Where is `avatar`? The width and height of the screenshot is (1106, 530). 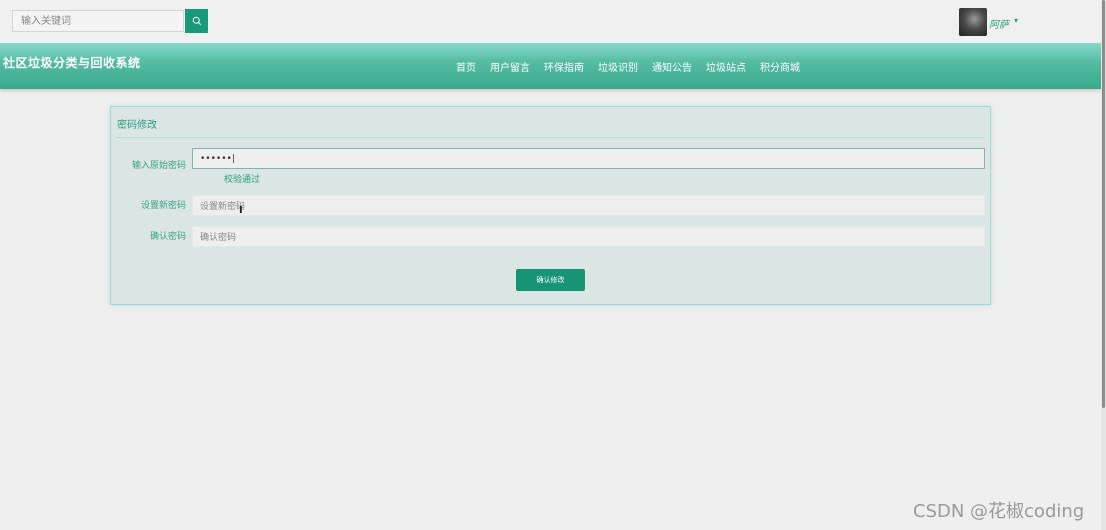
avatar is located at coordinates (973, 22).